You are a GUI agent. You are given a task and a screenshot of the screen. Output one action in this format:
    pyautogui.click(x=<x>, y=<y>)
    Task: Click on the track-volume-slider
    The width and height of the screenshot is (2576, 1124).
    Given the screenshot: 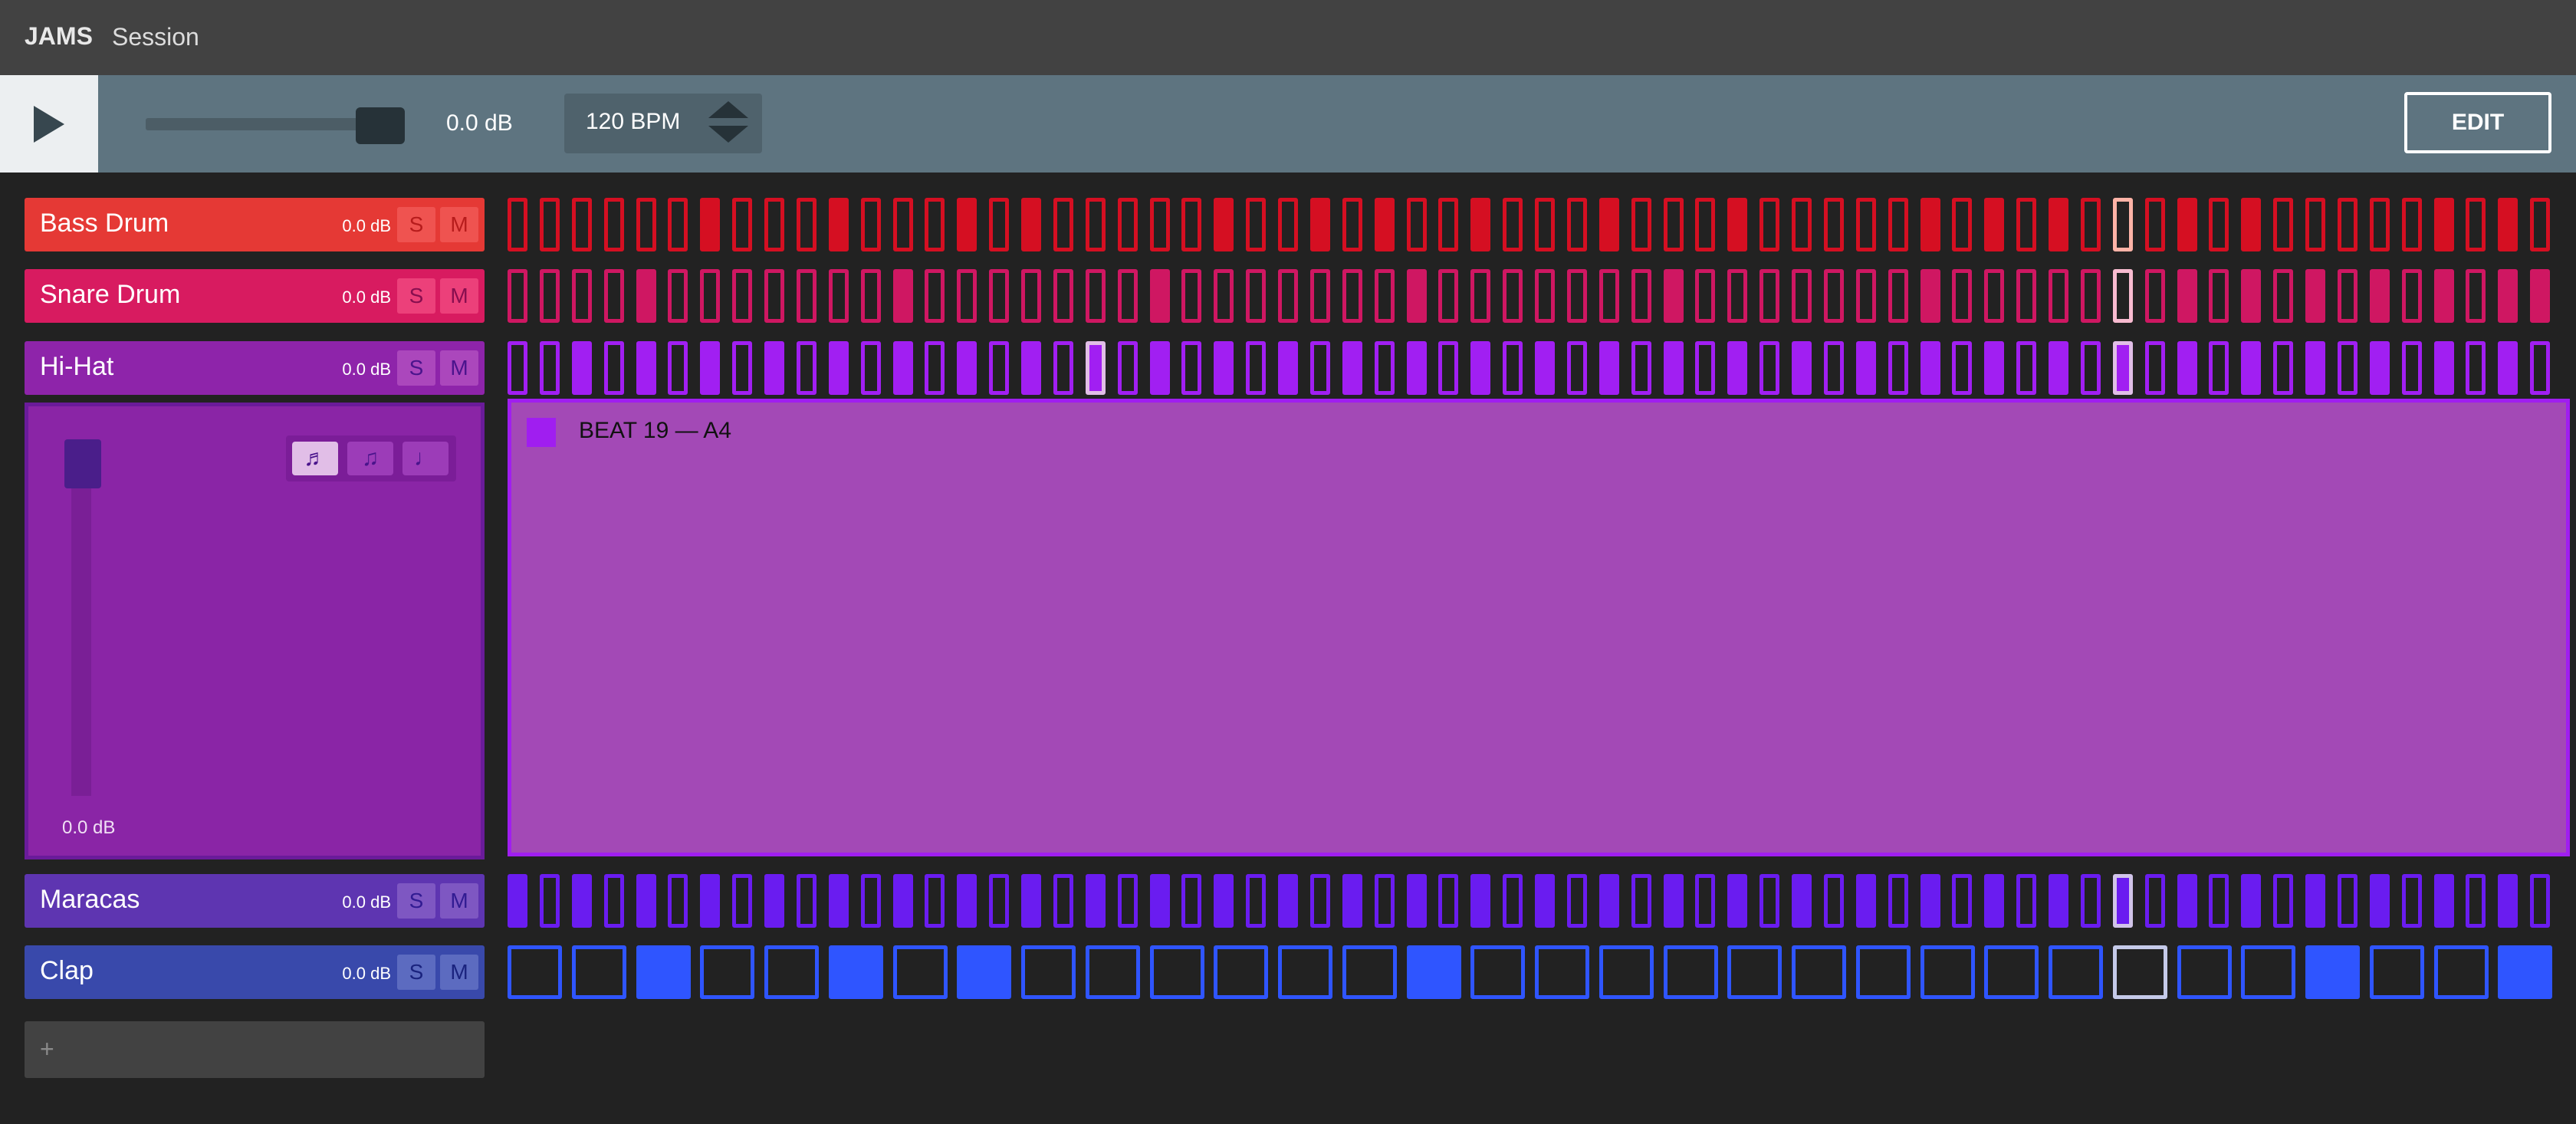 What is the action you would take?
    pyautogui.click(x=81, y=620)
    